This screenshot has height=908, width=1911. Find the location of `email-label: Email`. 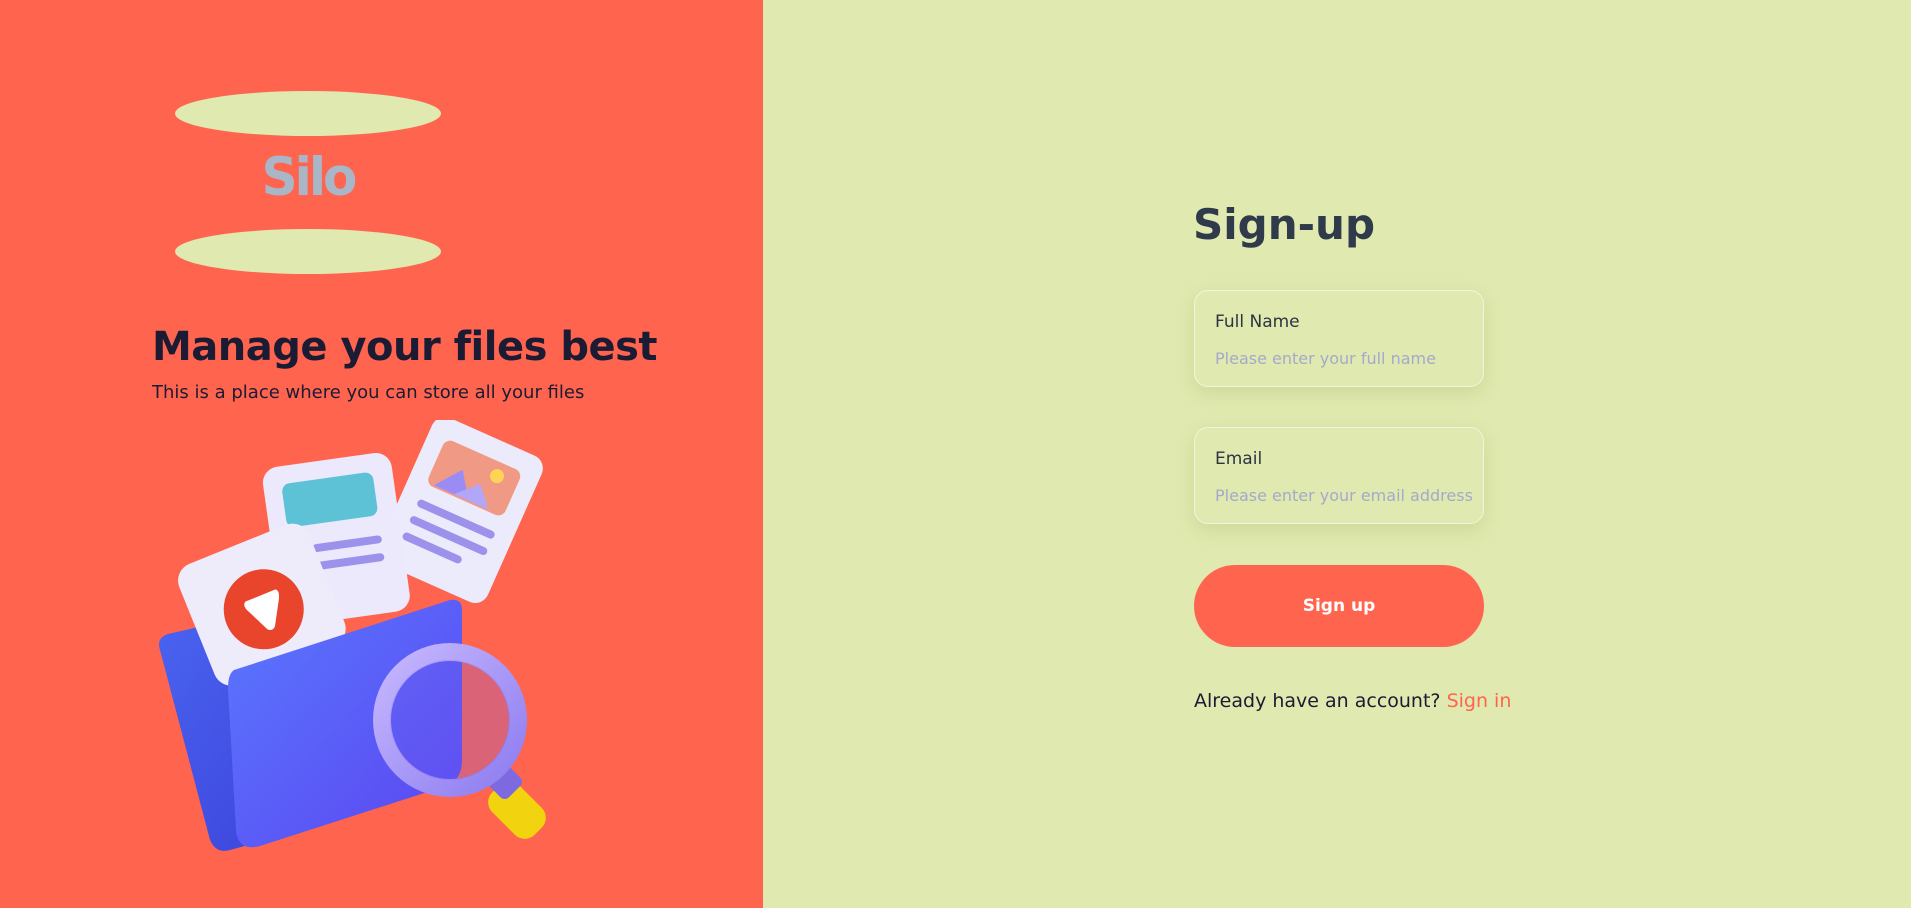

email-label: Email is located at coordinates (1239, 459).